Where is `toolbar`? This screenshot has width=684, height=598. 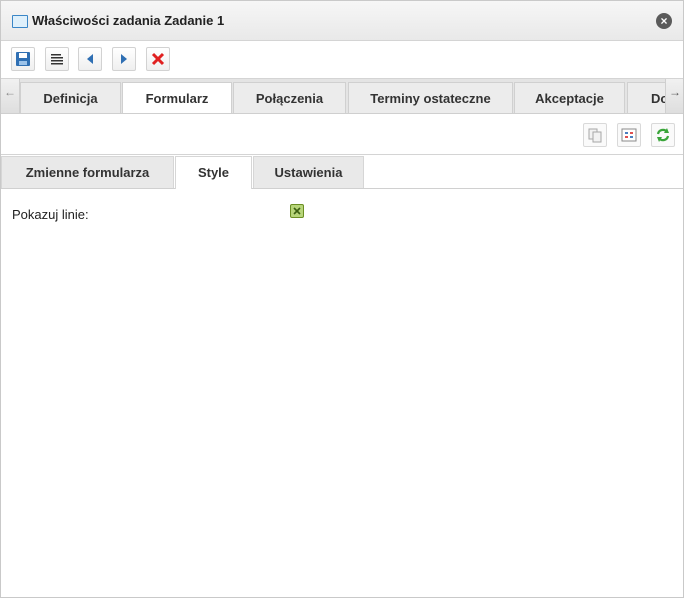 toolbar is located at coordinates (342, 60).